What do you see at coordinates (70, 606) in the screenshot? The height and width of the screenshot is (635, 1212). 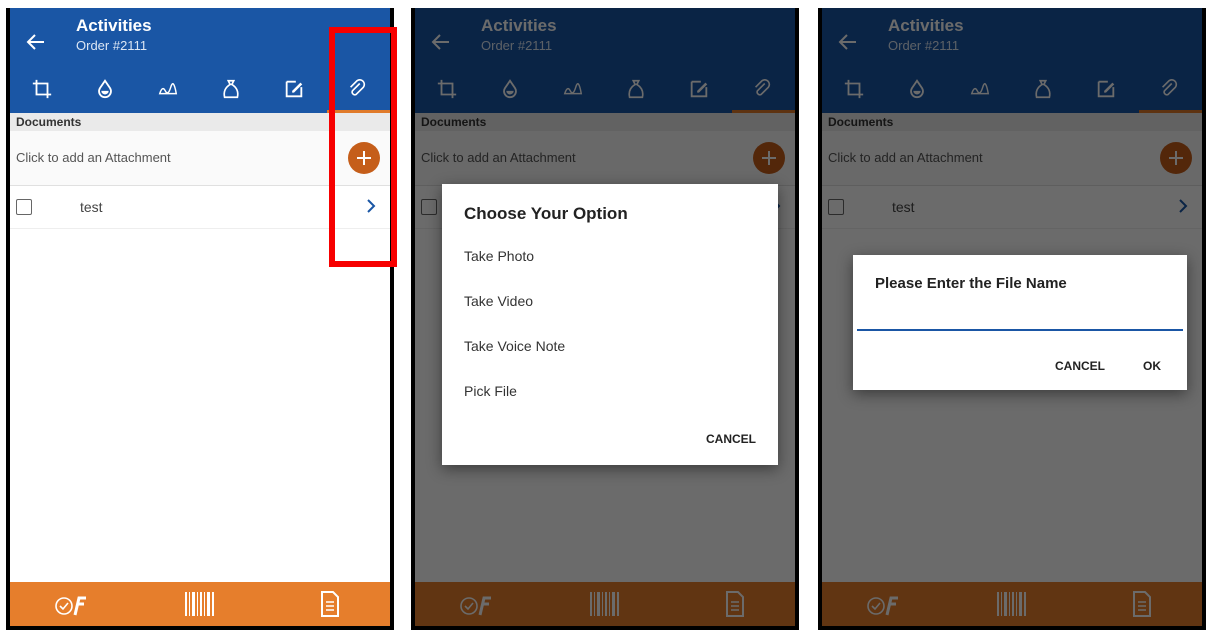 I see `wrench-check-icon` at bounding box center [70, 606].